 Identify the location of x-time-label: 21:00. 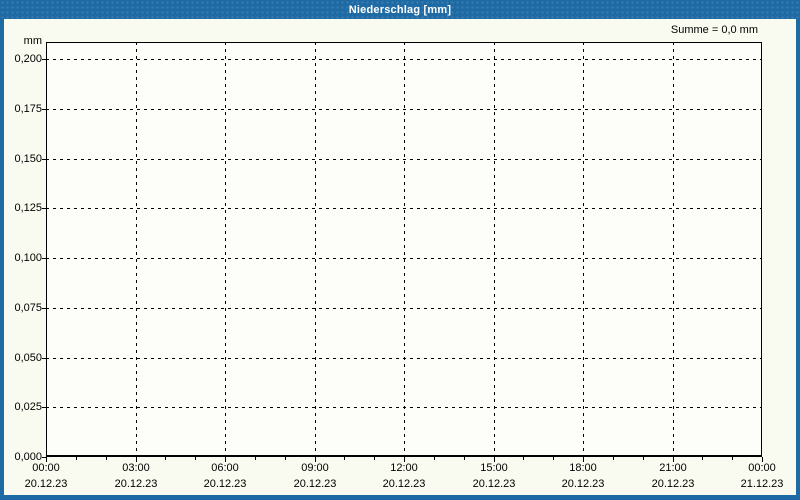
(673, 468).